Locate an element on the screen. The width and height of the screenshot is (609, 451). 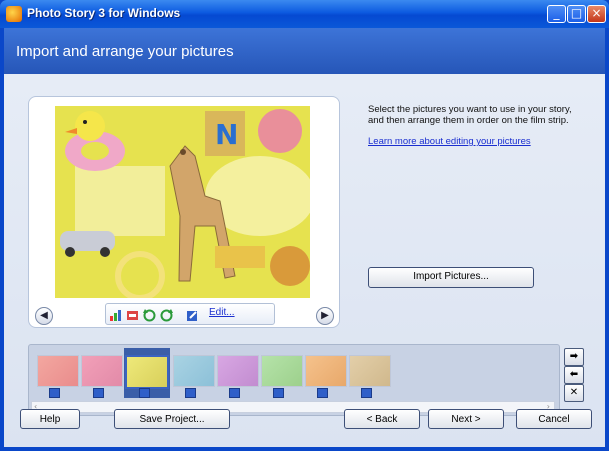
minimize-button: _ is located at coordinates (556, 14).